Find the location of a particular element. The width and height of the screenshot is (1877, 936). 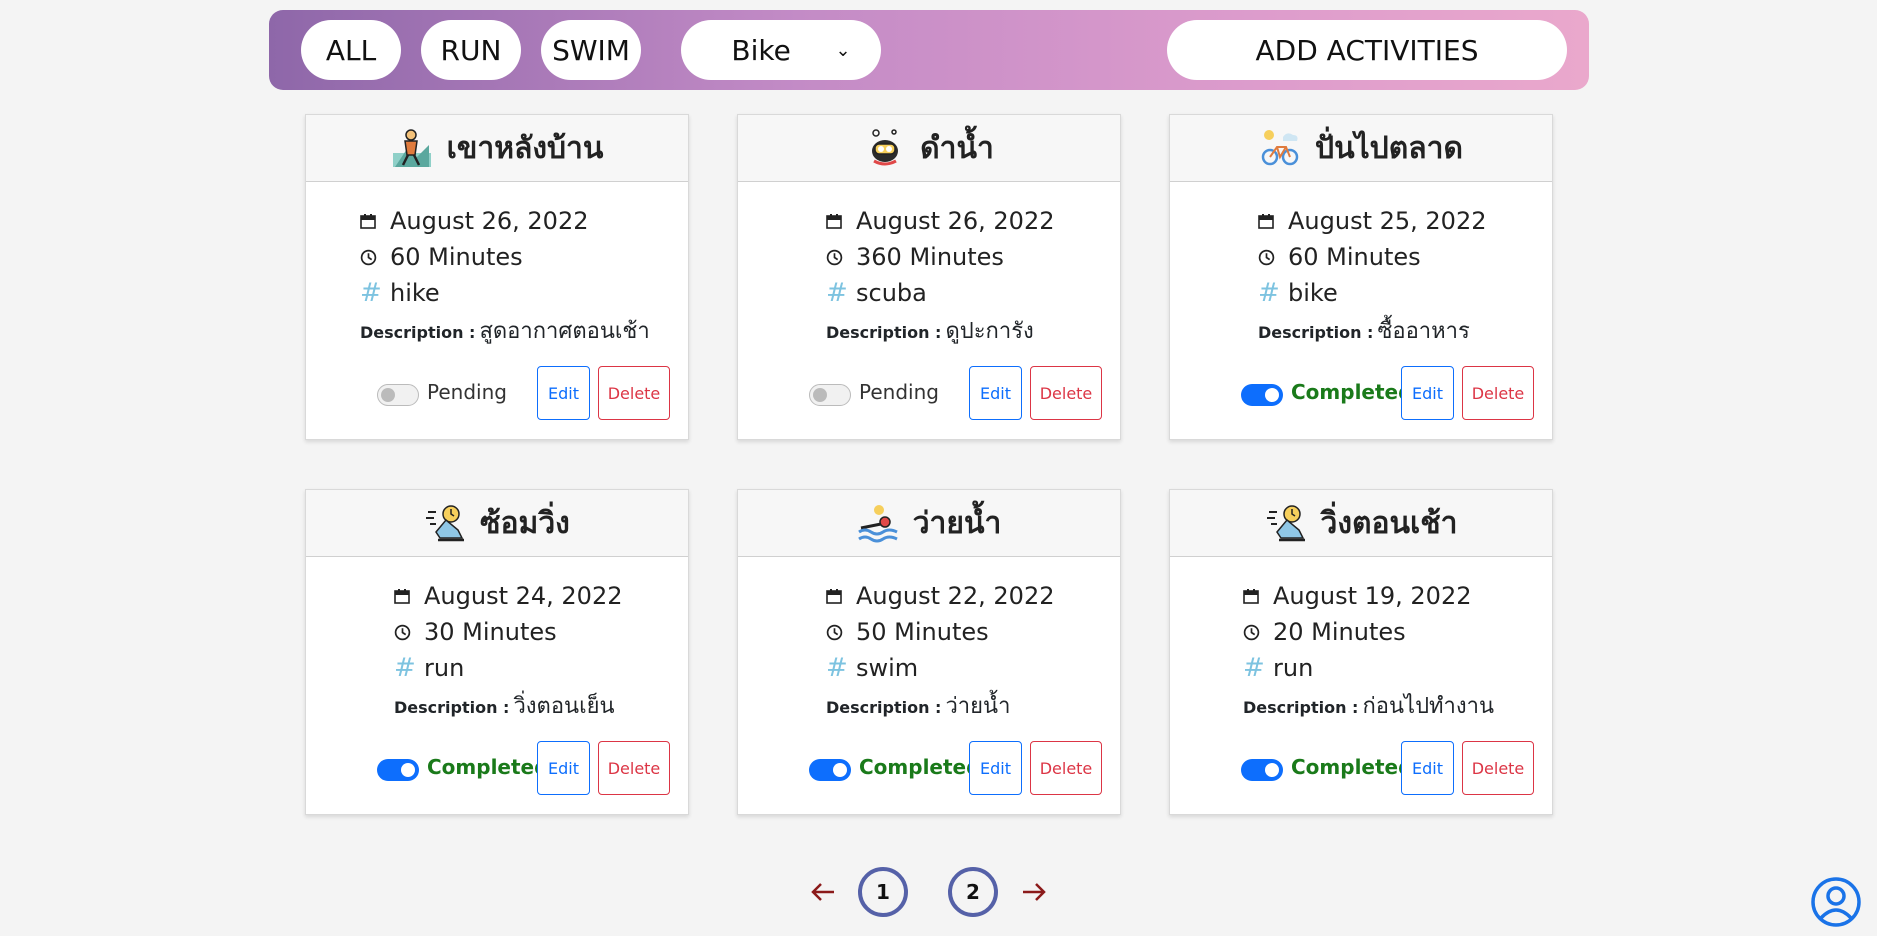

card-header: วิ่งตอนเช้า is located at coordinates (1361, 523).